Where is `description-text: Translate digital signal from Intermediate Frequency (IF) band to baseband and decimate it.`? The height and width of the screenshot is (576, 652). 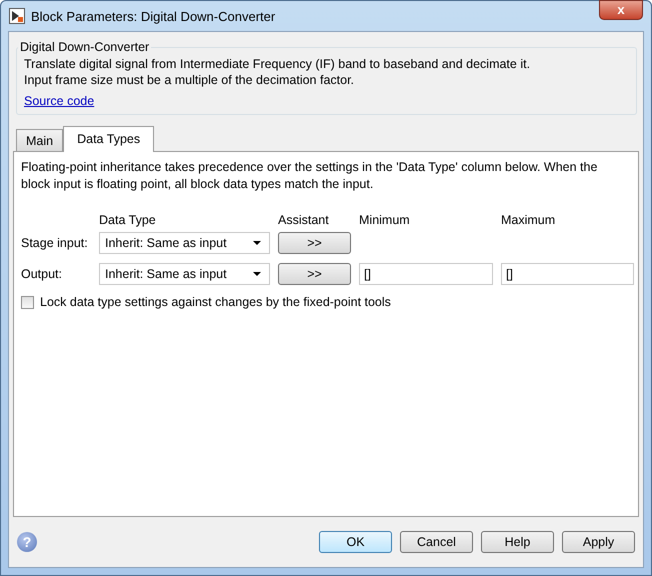 description-text: Translate digital signal from Intermediate Frequency (IF) band to baseband and decimate it. is located at coordinates (278, 64).